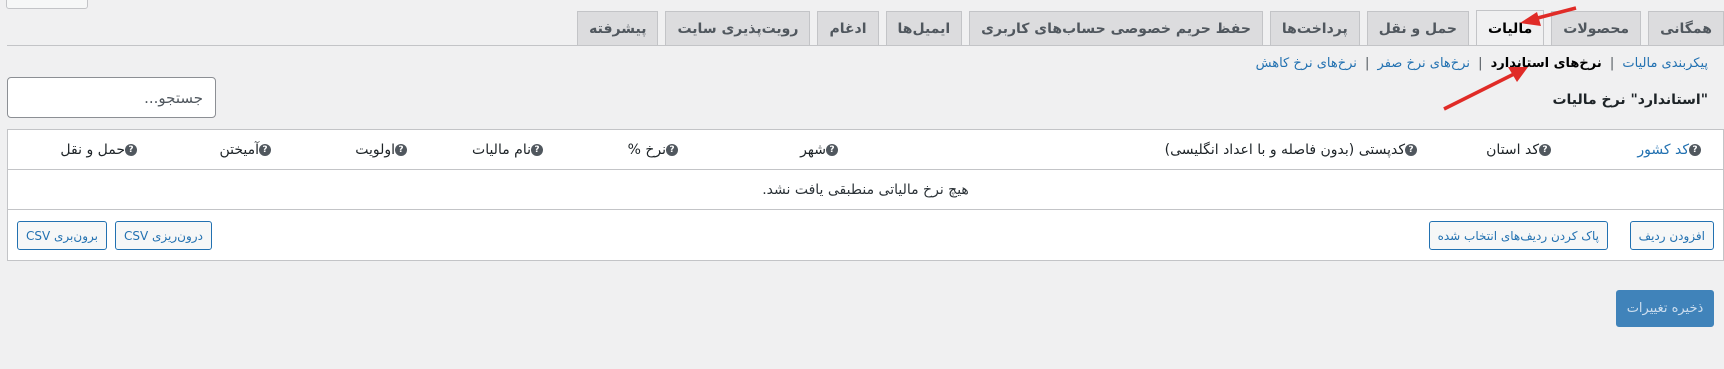 The image size is (1724, 369). What do you see at coordinates (1418, 28) in the screenshot?
I see `tab-shipping: حمل و نقل` at bounding box center [1418, 28].